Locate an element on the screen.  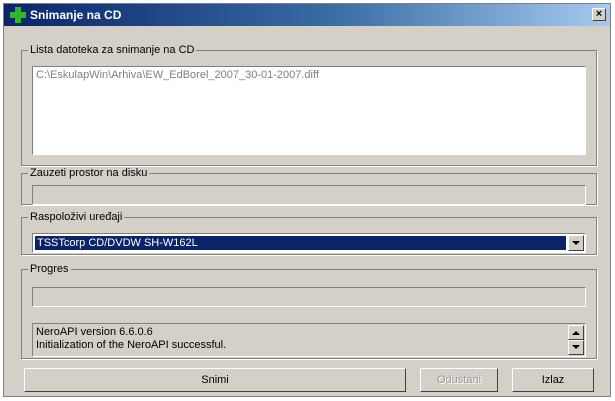
files-group-legend: Lista datoteka za snimanje na CD is located at coordinates (112, 50).